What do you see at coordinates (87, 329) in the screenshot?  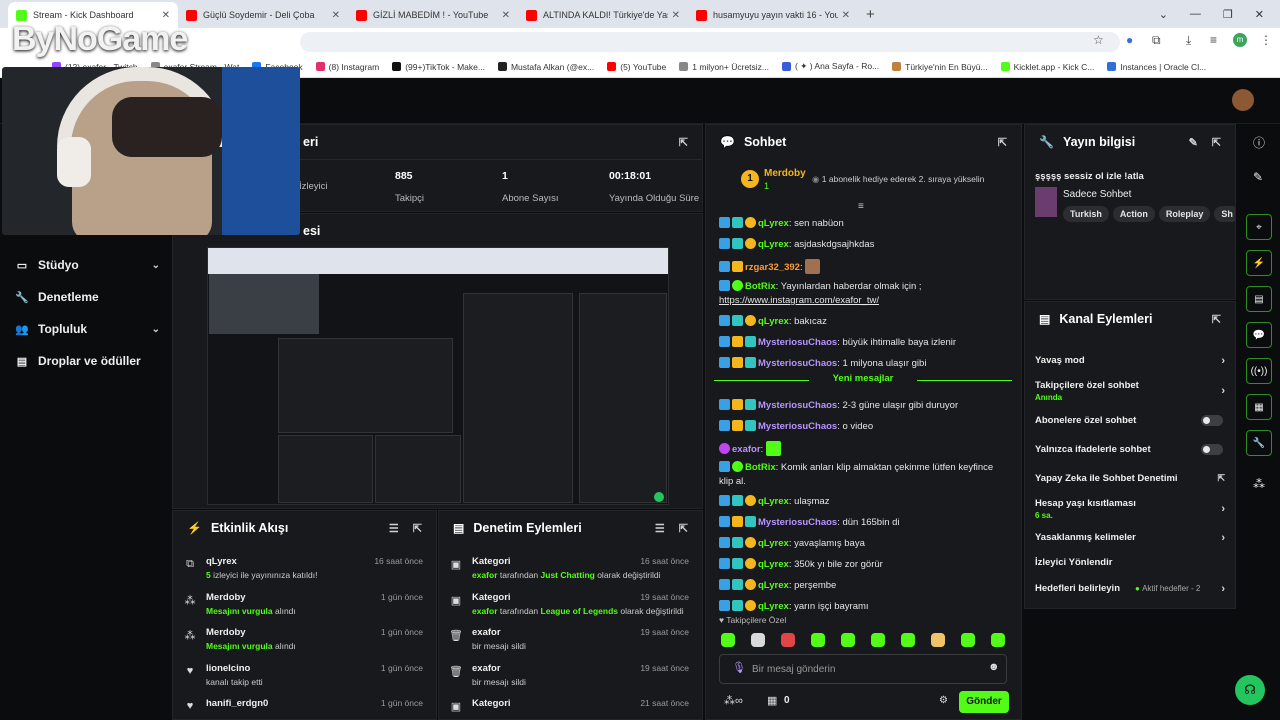 I see `sidebar-item-community: 👥 Topluluk ⌄` at bounding box center [87, 329].